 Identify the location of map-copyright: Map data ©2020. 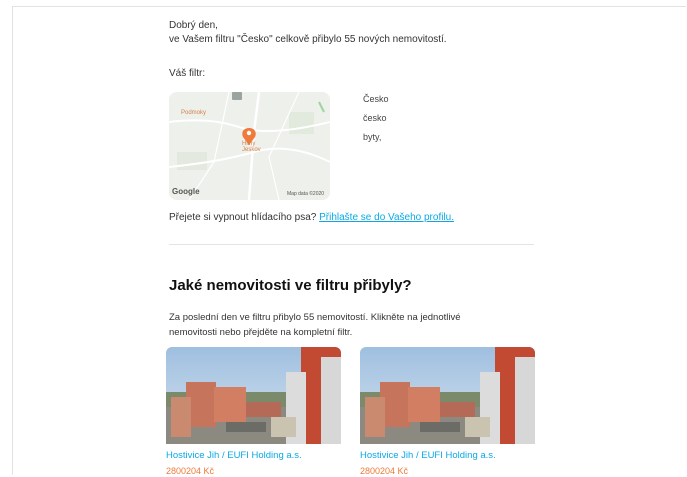
(306, 194).